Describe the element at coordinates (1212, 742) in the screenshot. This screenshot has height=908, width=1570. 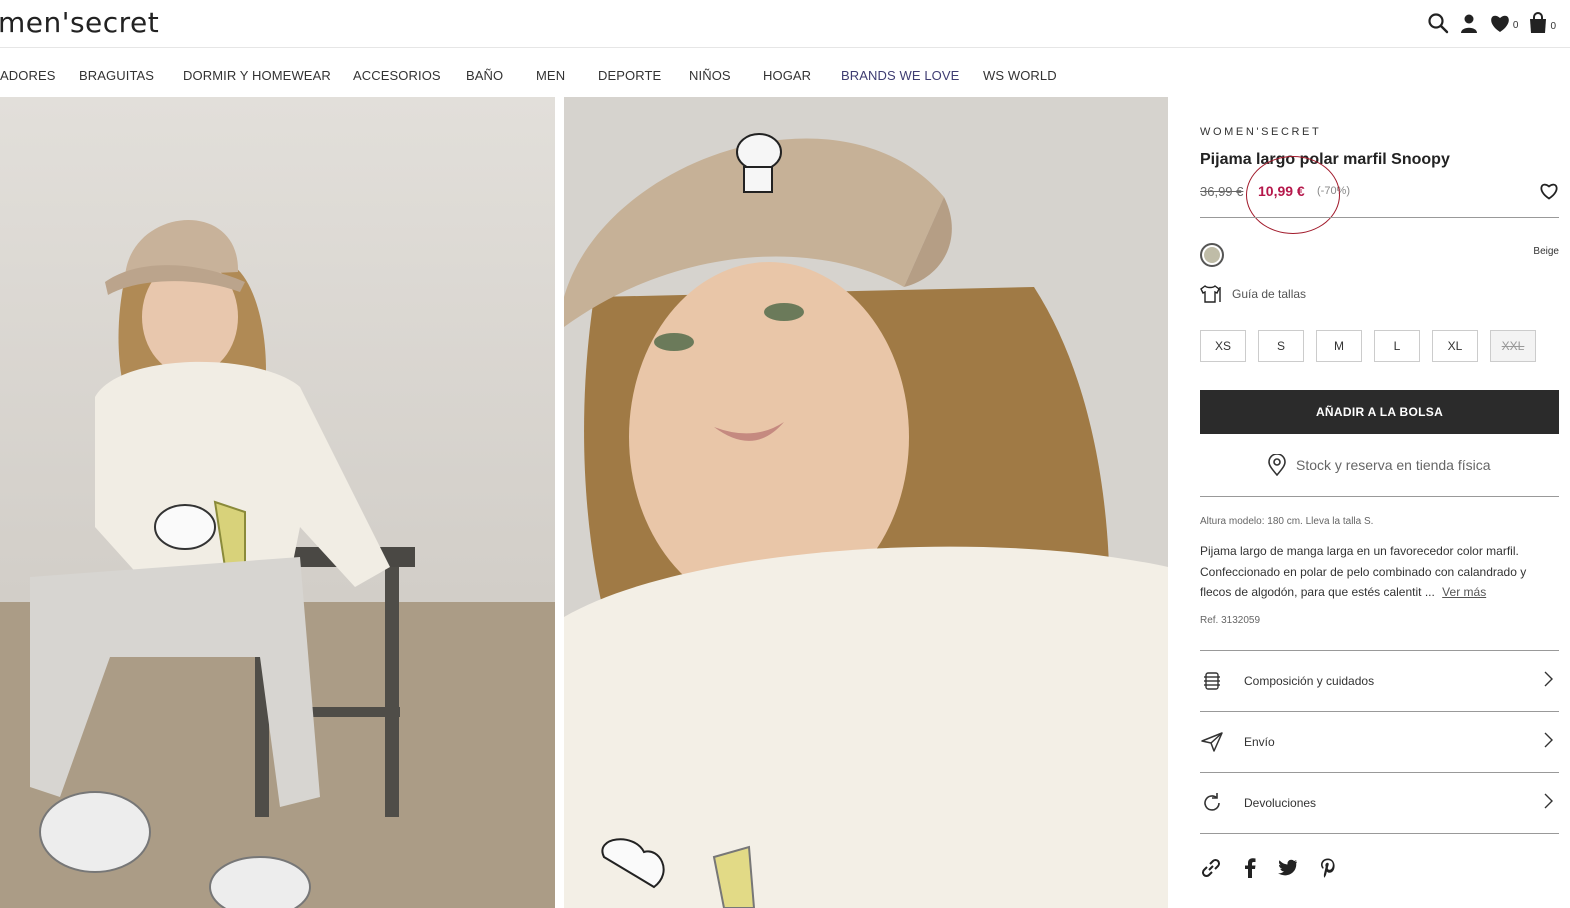
I see `paper-plane-icon` at that location.